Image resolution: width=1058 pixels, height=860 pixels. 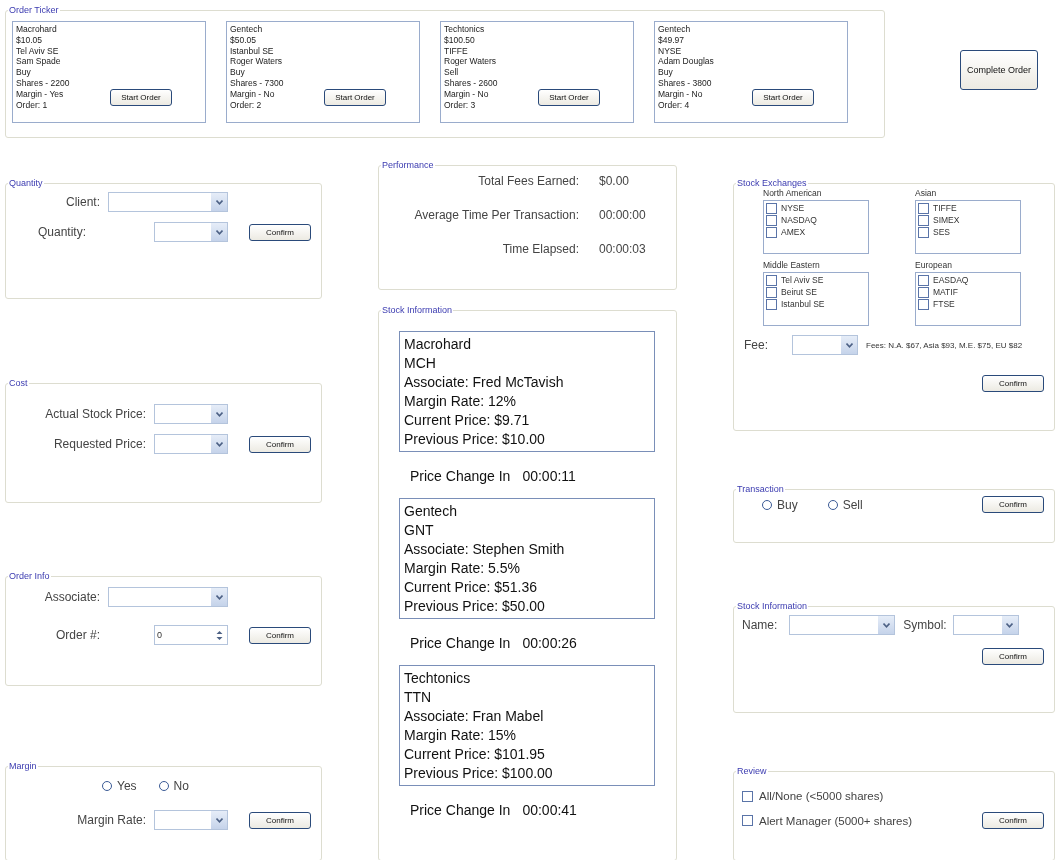 I want to click on group-title: Stock Information, so click(x=772, y=606).